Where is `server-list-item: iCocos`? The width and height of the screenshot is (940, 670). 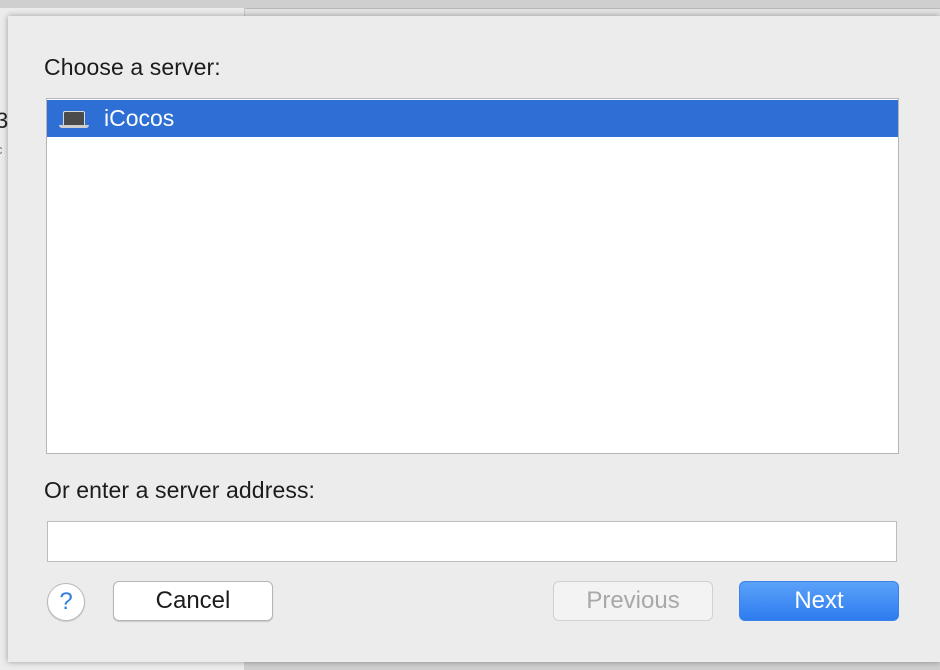
server-list-item: iCocos is located at coordinates (472, 118).